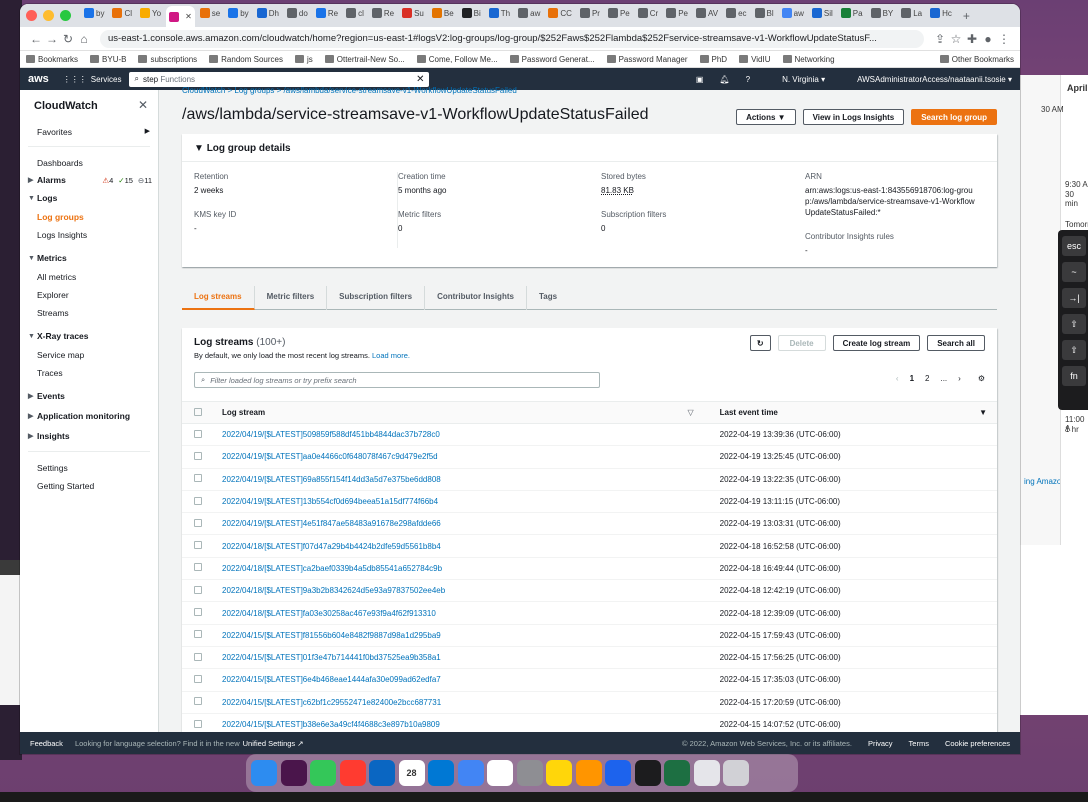 This screenshot has height=802, width=1088. I want to click on prev-page-icon: ‹, so click(897, 378).